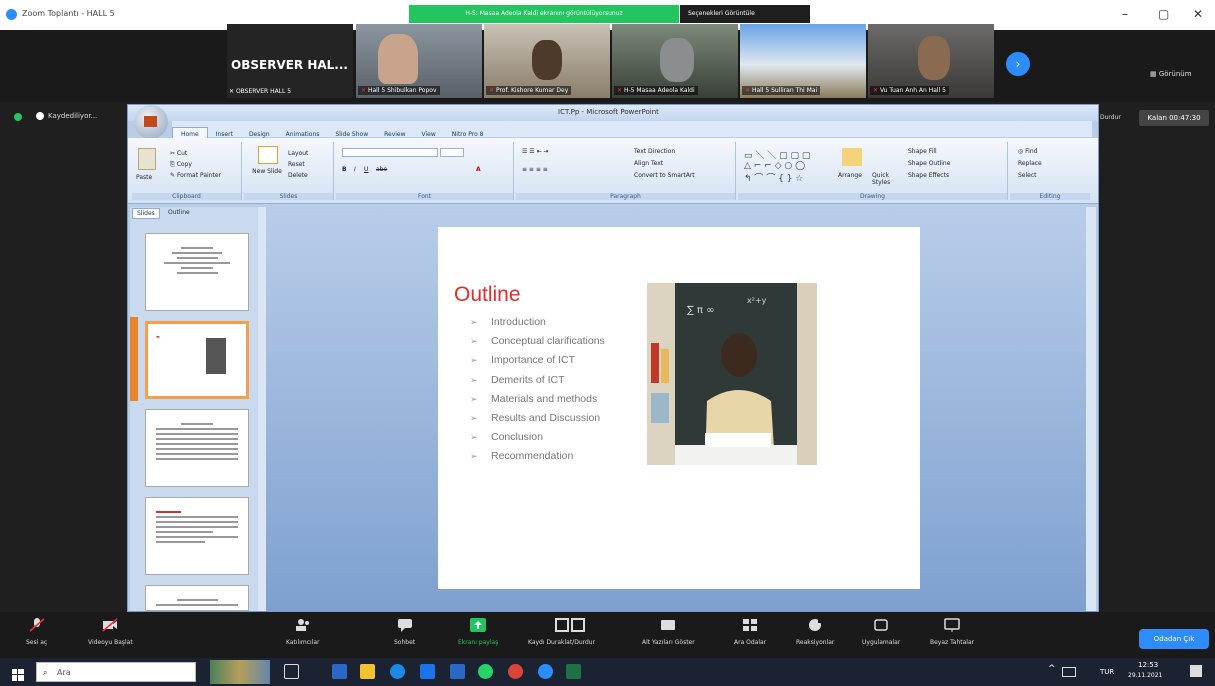  What do you see at coordinates (291, 671) in the screenshot?
I see `task-view-icon` at bounding box center [291, 671].